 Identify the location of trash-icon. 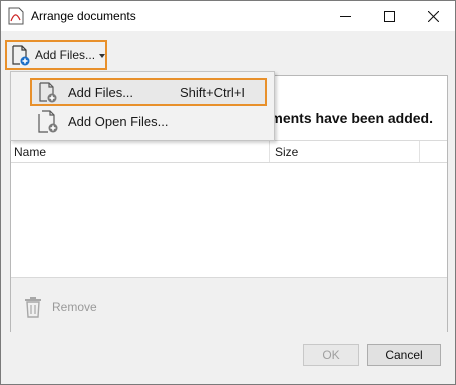
(33, 307).